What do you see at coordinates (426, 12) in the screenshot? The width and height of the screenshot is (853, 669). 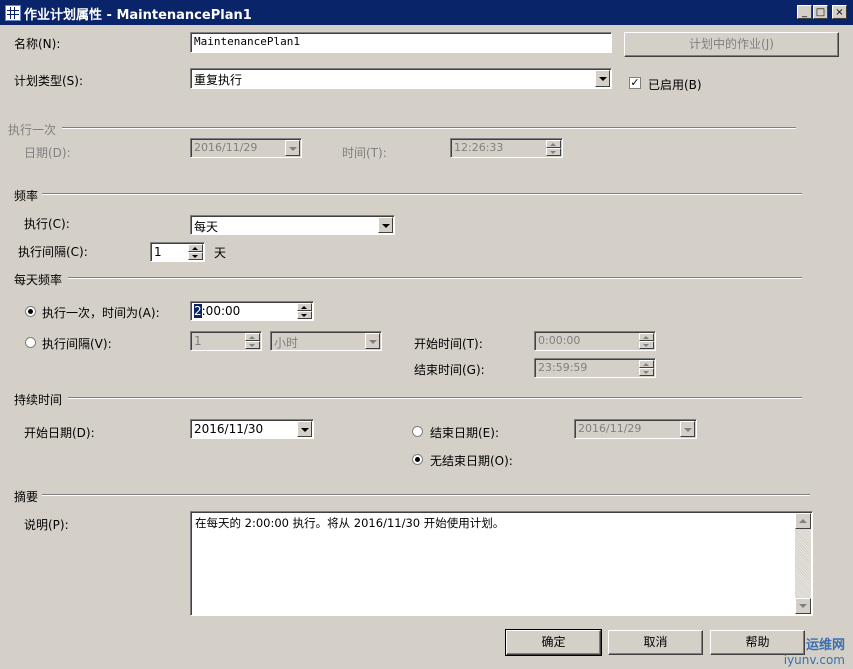 I see `title-bar: 作业计划属性 - MaintenancePlan1 _ □ ×` at bounding box center [426, 12].